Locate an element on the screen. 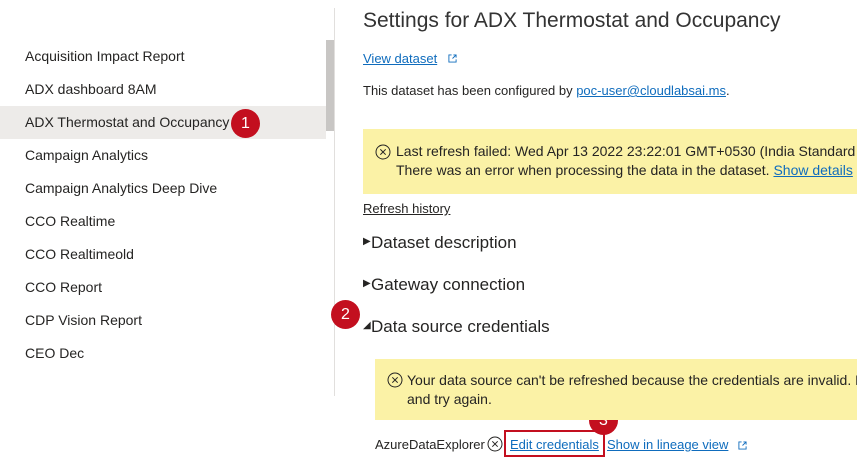 The width and height of the screenshot is (857, 468). sidebar-item-cco-realtimeold: CCO Realtimeold is located at coordinates (163, 254).